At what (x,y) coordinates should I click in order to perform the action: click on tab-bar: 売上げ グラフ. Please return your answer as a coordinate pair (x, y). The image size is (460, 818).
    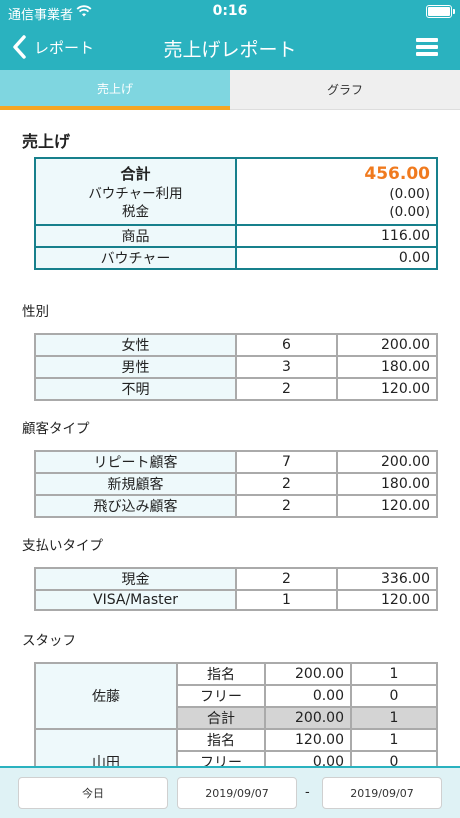
    Looking at the image, I should click on (230, 90).